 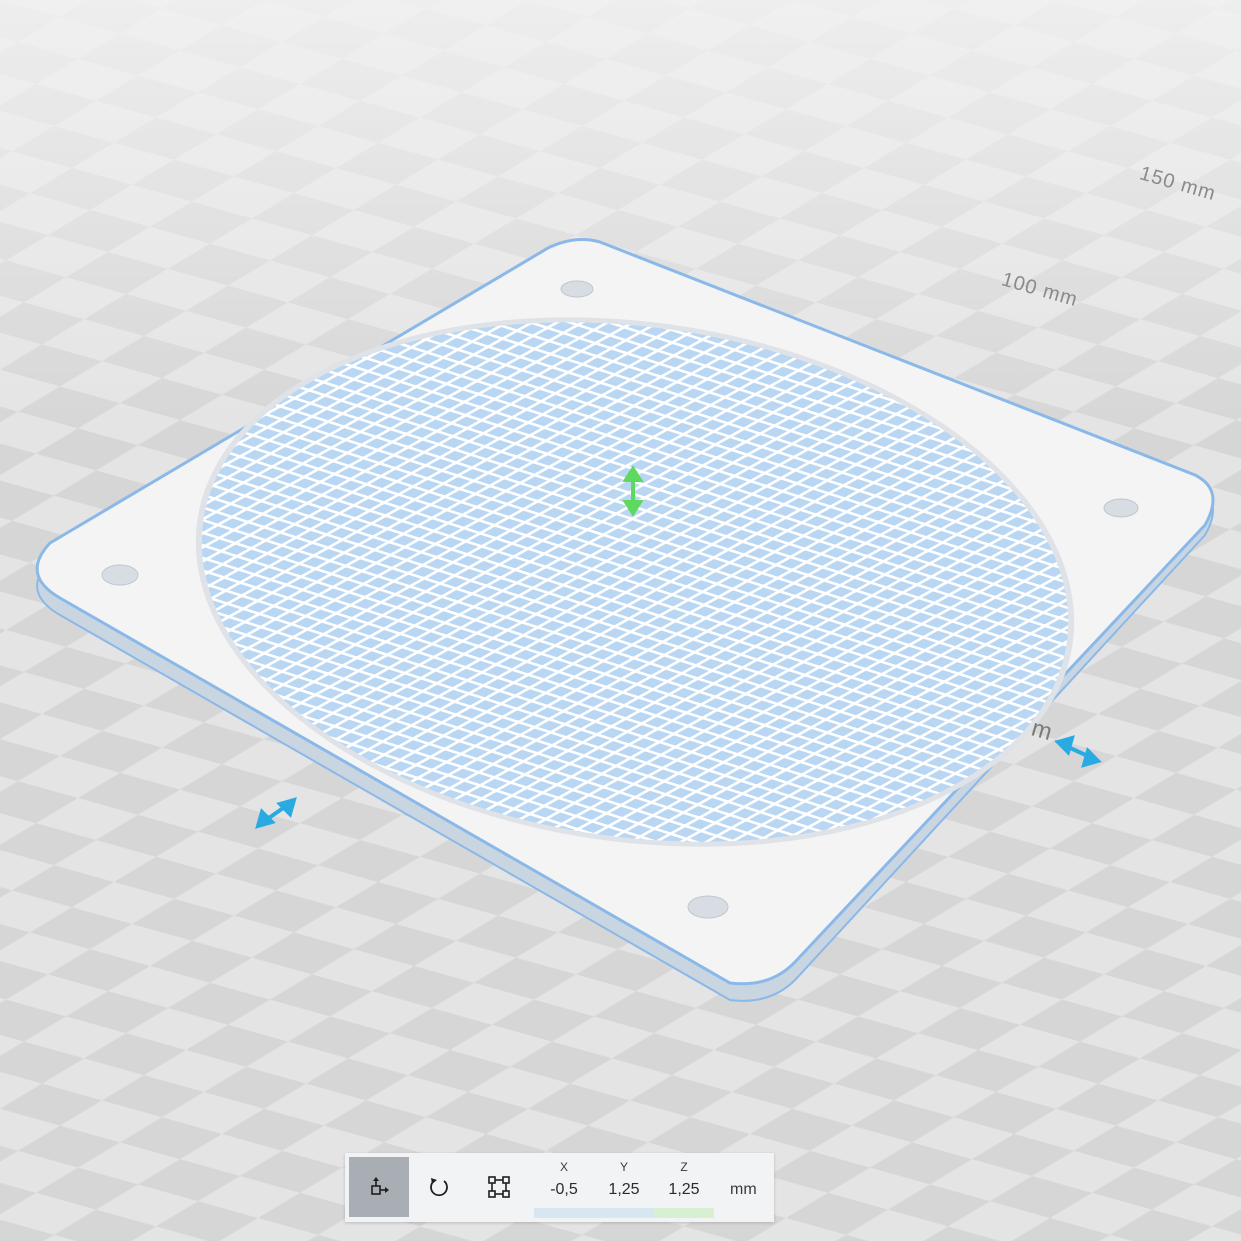 I want to click on y-value-input, so click(x=624, y=1190).